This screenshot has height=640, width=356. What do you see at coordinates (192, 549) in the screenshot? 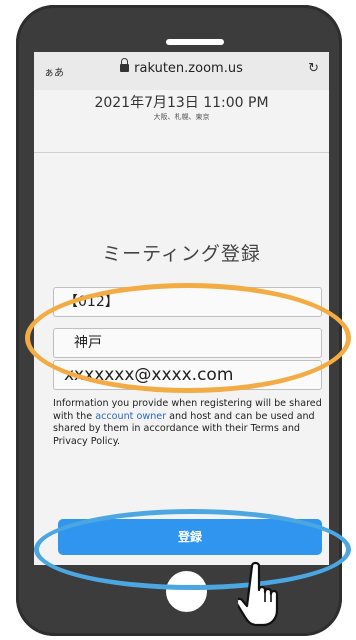
I see `blue-highlight-ellipse` at bounding box center [192, 549].